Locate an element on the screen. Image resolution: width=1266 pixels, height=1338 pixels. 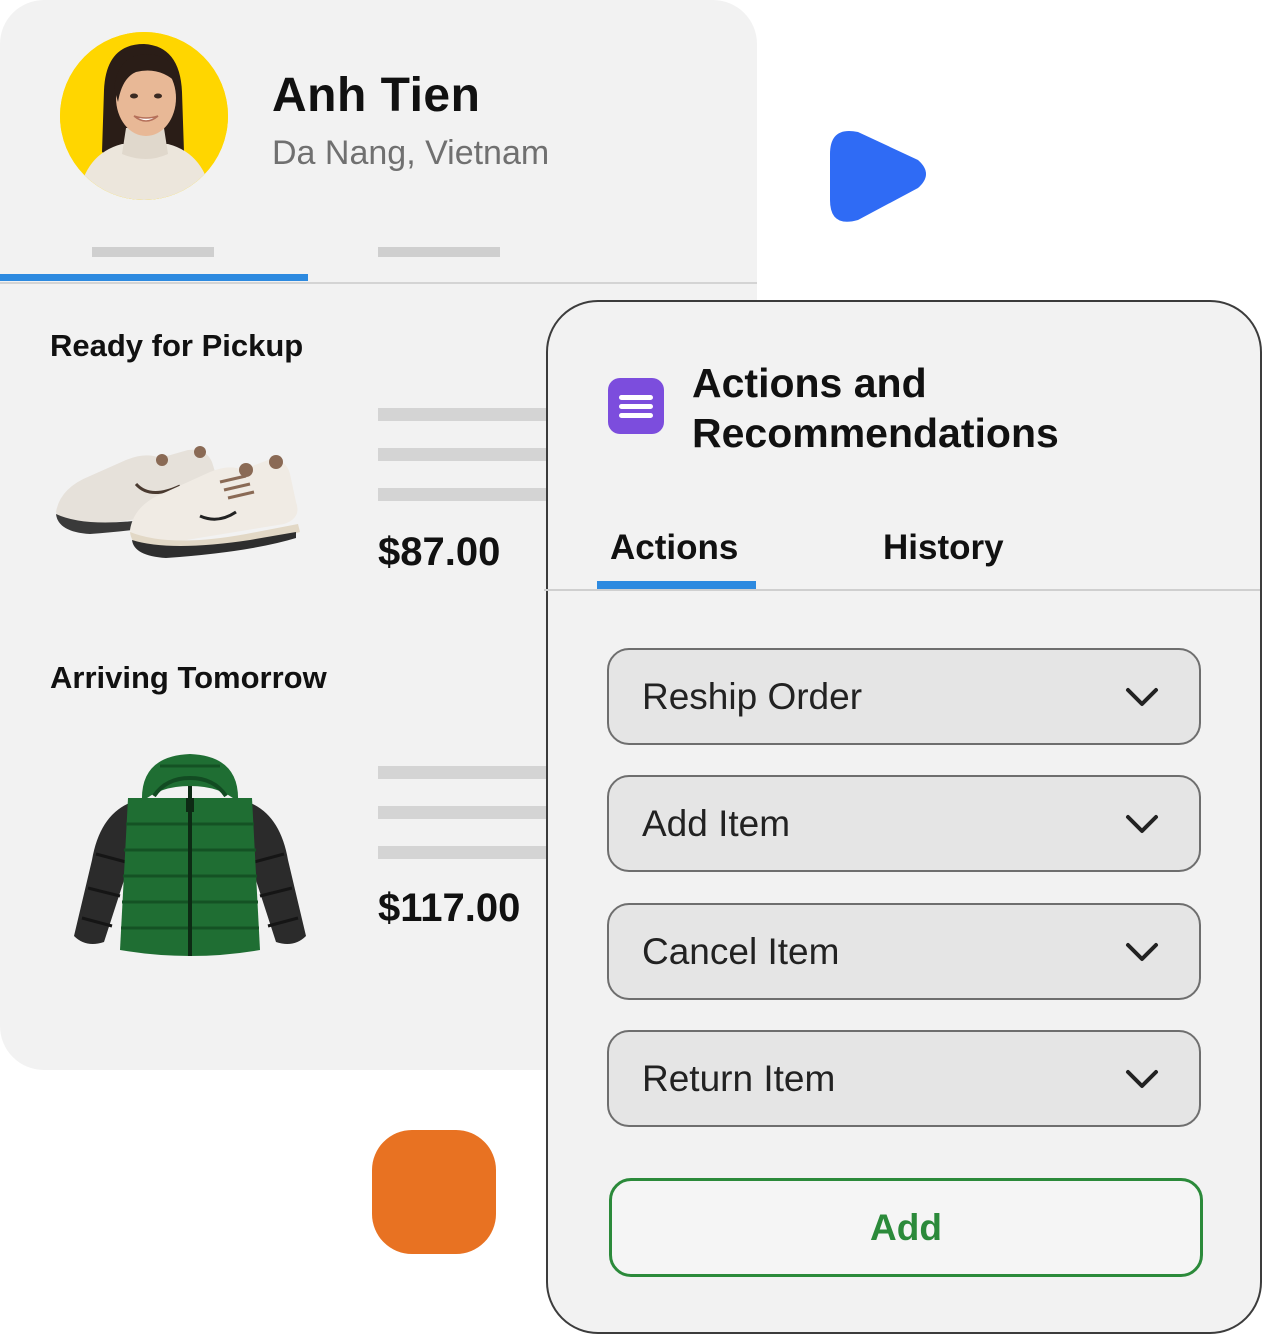
tab-actions: Actions is located at coordinates (674, 548).